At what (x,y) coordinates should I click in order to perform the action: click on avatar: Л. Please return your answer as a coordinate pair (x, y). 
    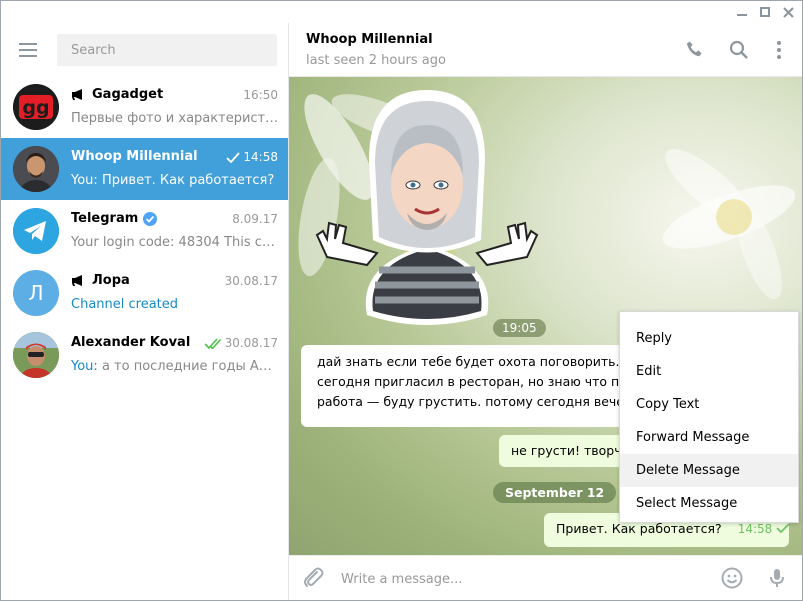
    Looking at the image, I should click on (36, 293).